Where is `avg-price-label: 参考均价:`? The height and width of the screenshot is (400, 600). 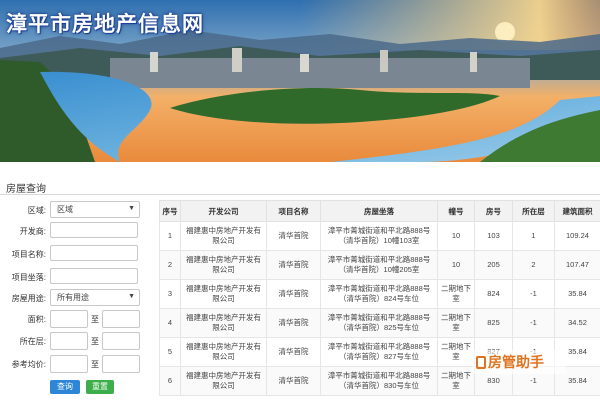
avg-price-label: 参考均价: is located at coordinates (28, 364).